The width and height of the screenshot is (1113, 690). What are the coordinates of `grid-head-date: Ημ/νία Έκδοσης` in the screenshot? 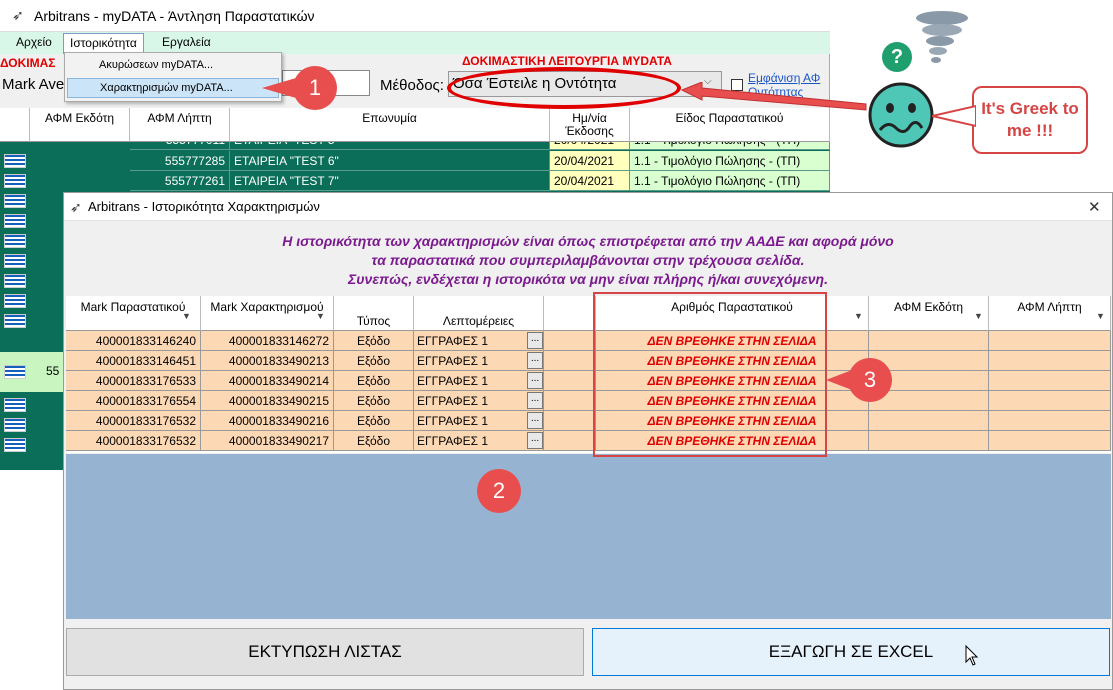 It's located at (590, 125).